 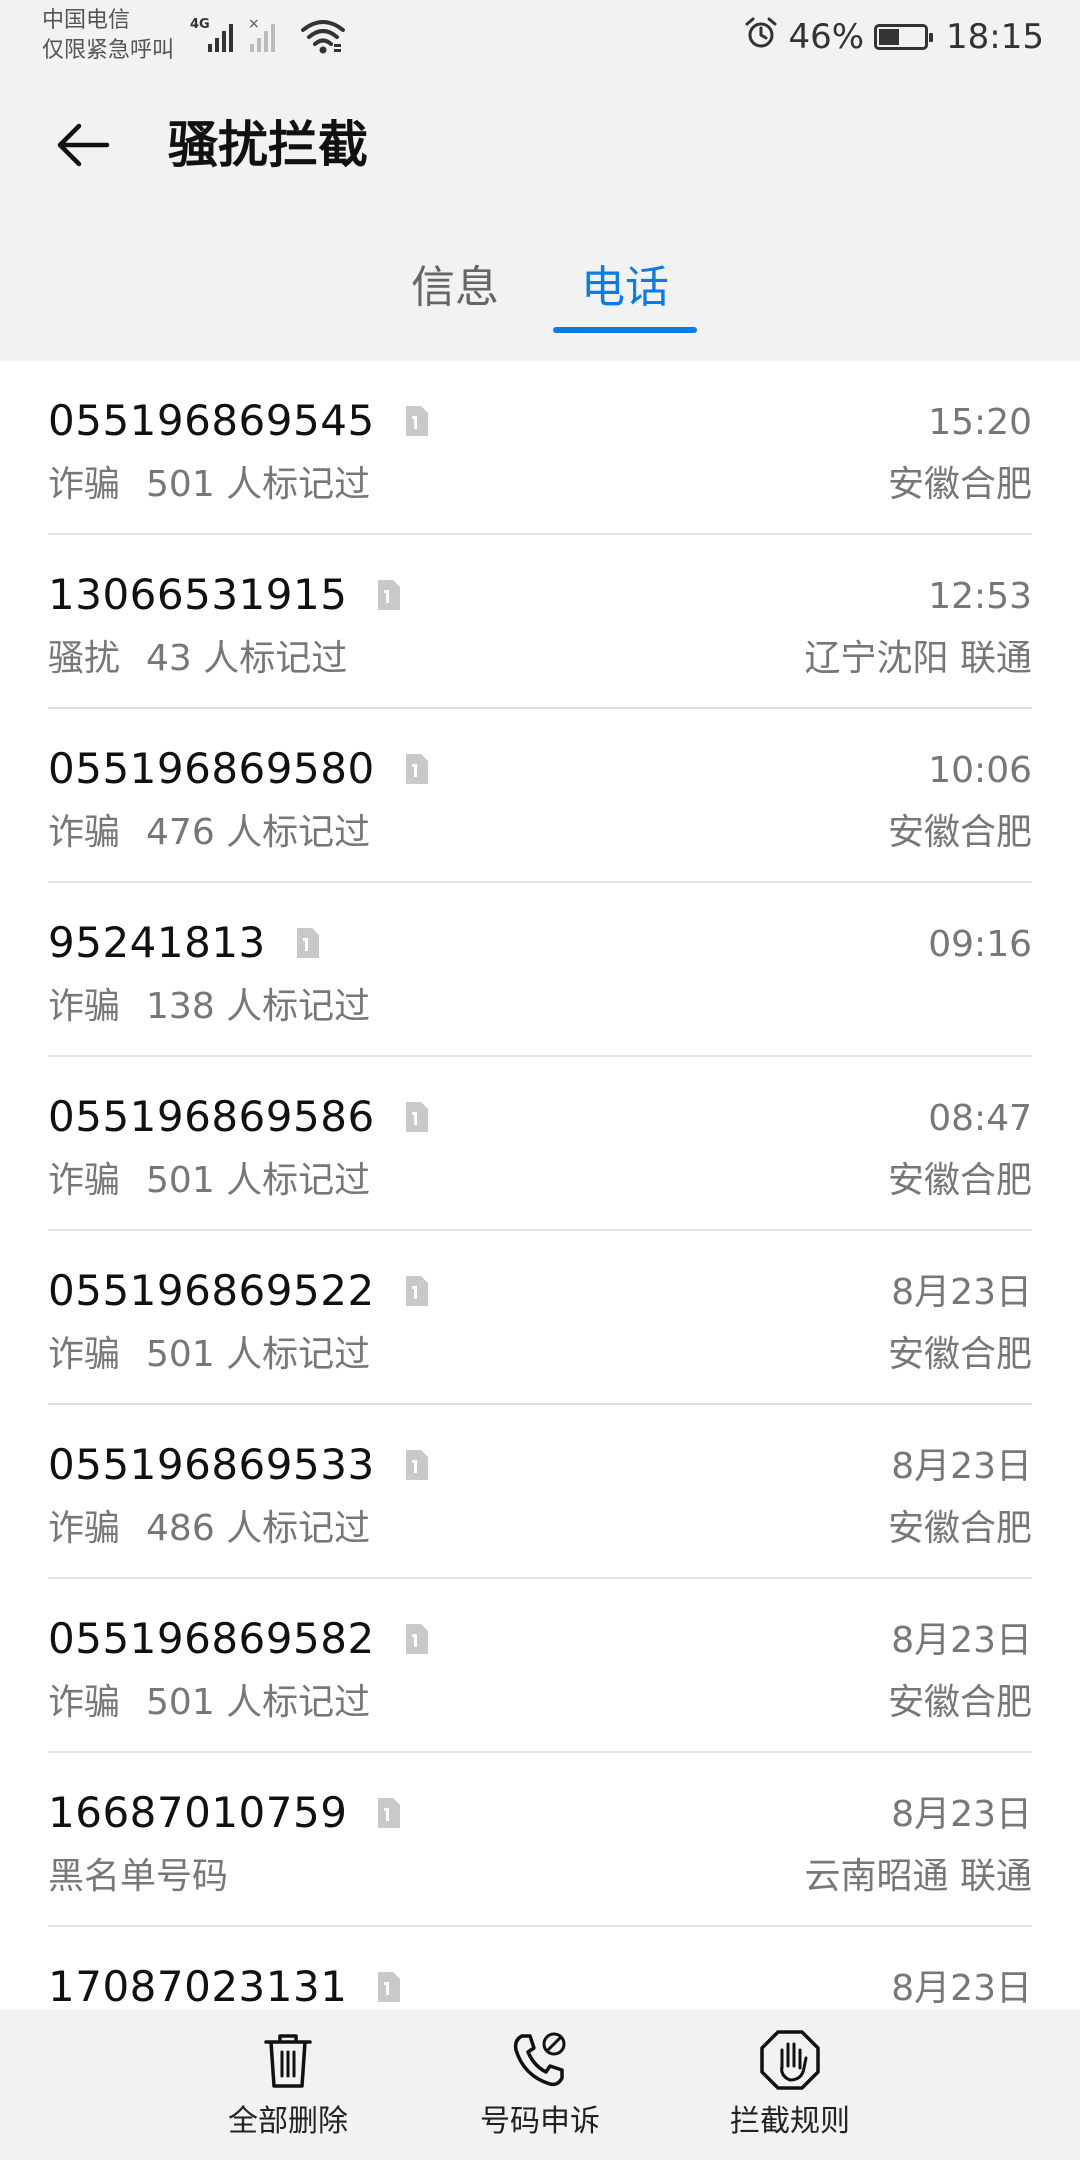 I want to click on back-arrow-icon, so click(x=83, y=145).